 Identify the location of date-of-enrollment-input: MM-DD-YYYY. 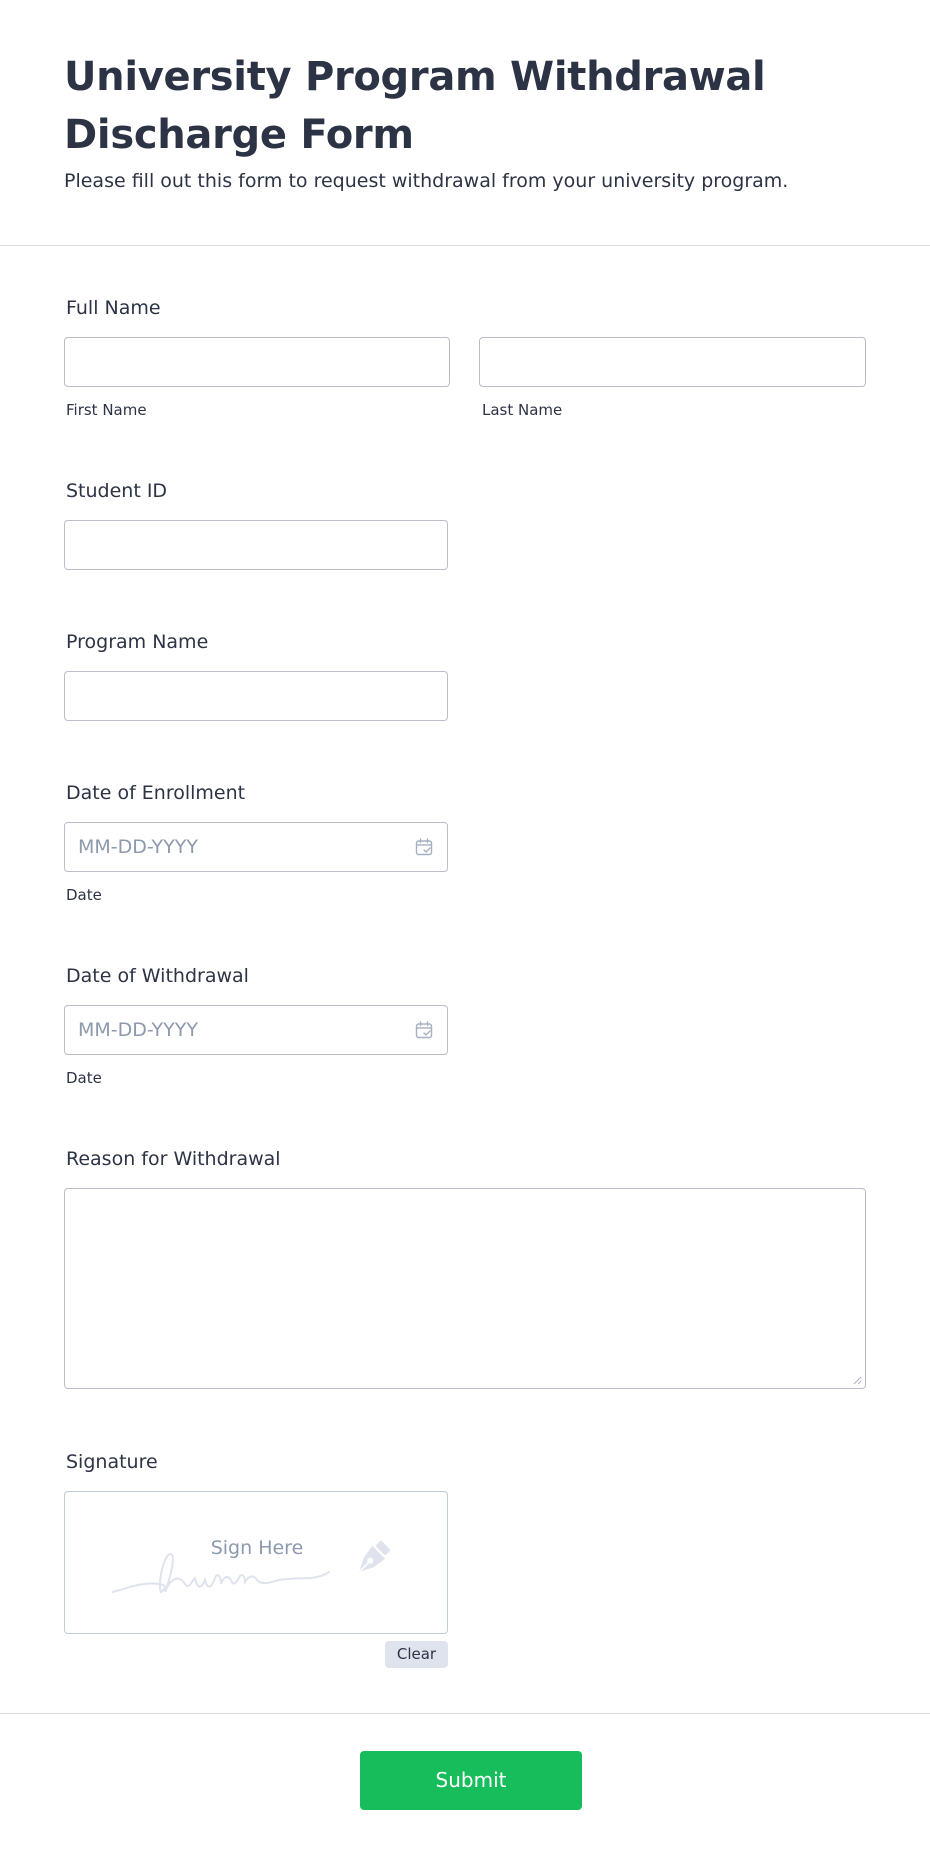
(256, 847).